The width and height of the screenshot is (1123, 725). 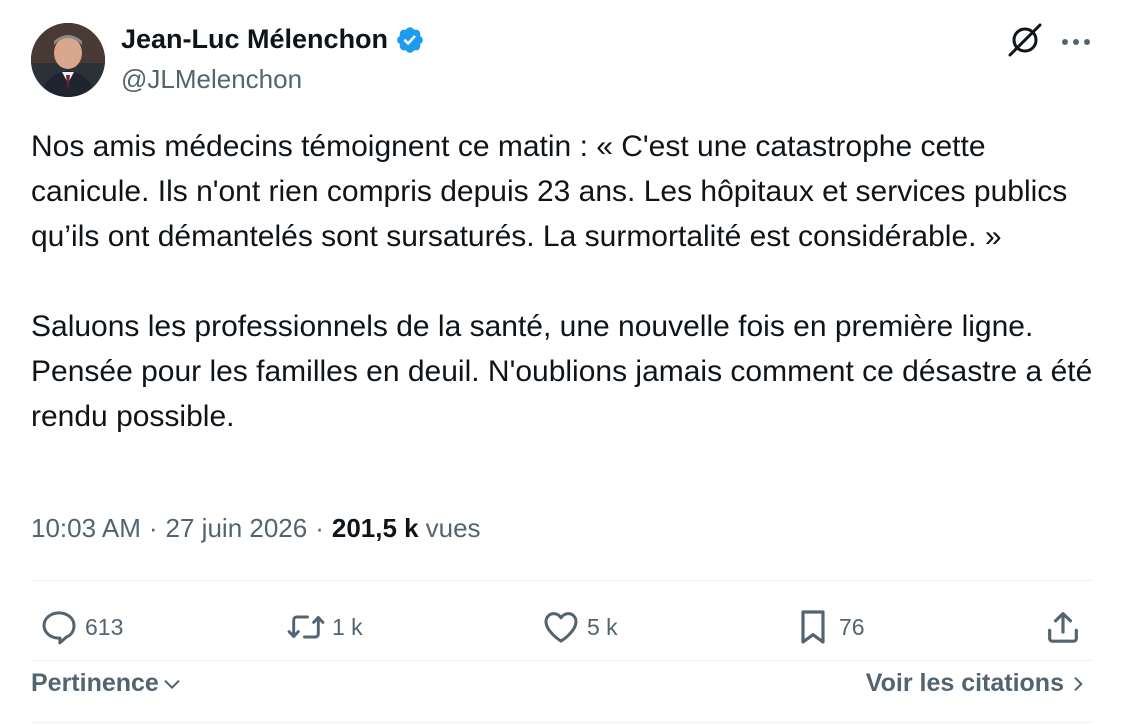 I want to click on repost-count: 1 k, so click(x=347, y=626).